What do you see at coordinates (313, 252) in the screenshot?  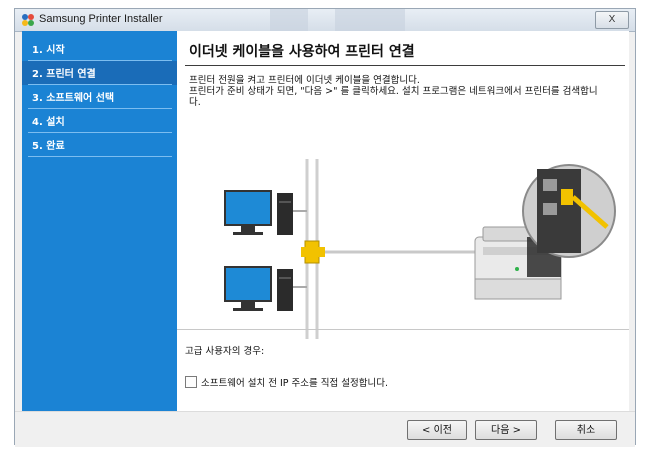 I see `network-hub-icon` at bounding box center [313, 252].